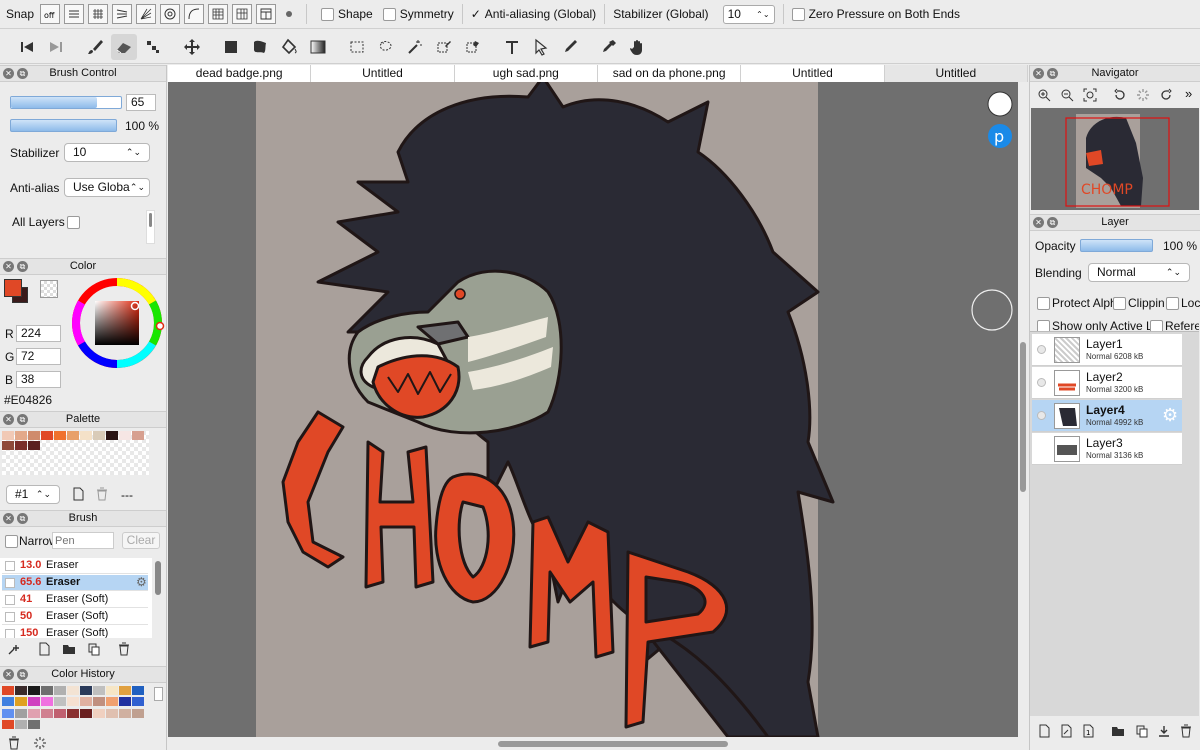 The height and width of the screenshot is (750, 1200). Describe the element at coordinates (1116, 245) in the screenshot. I see `layer-opacity-slider` at that location.